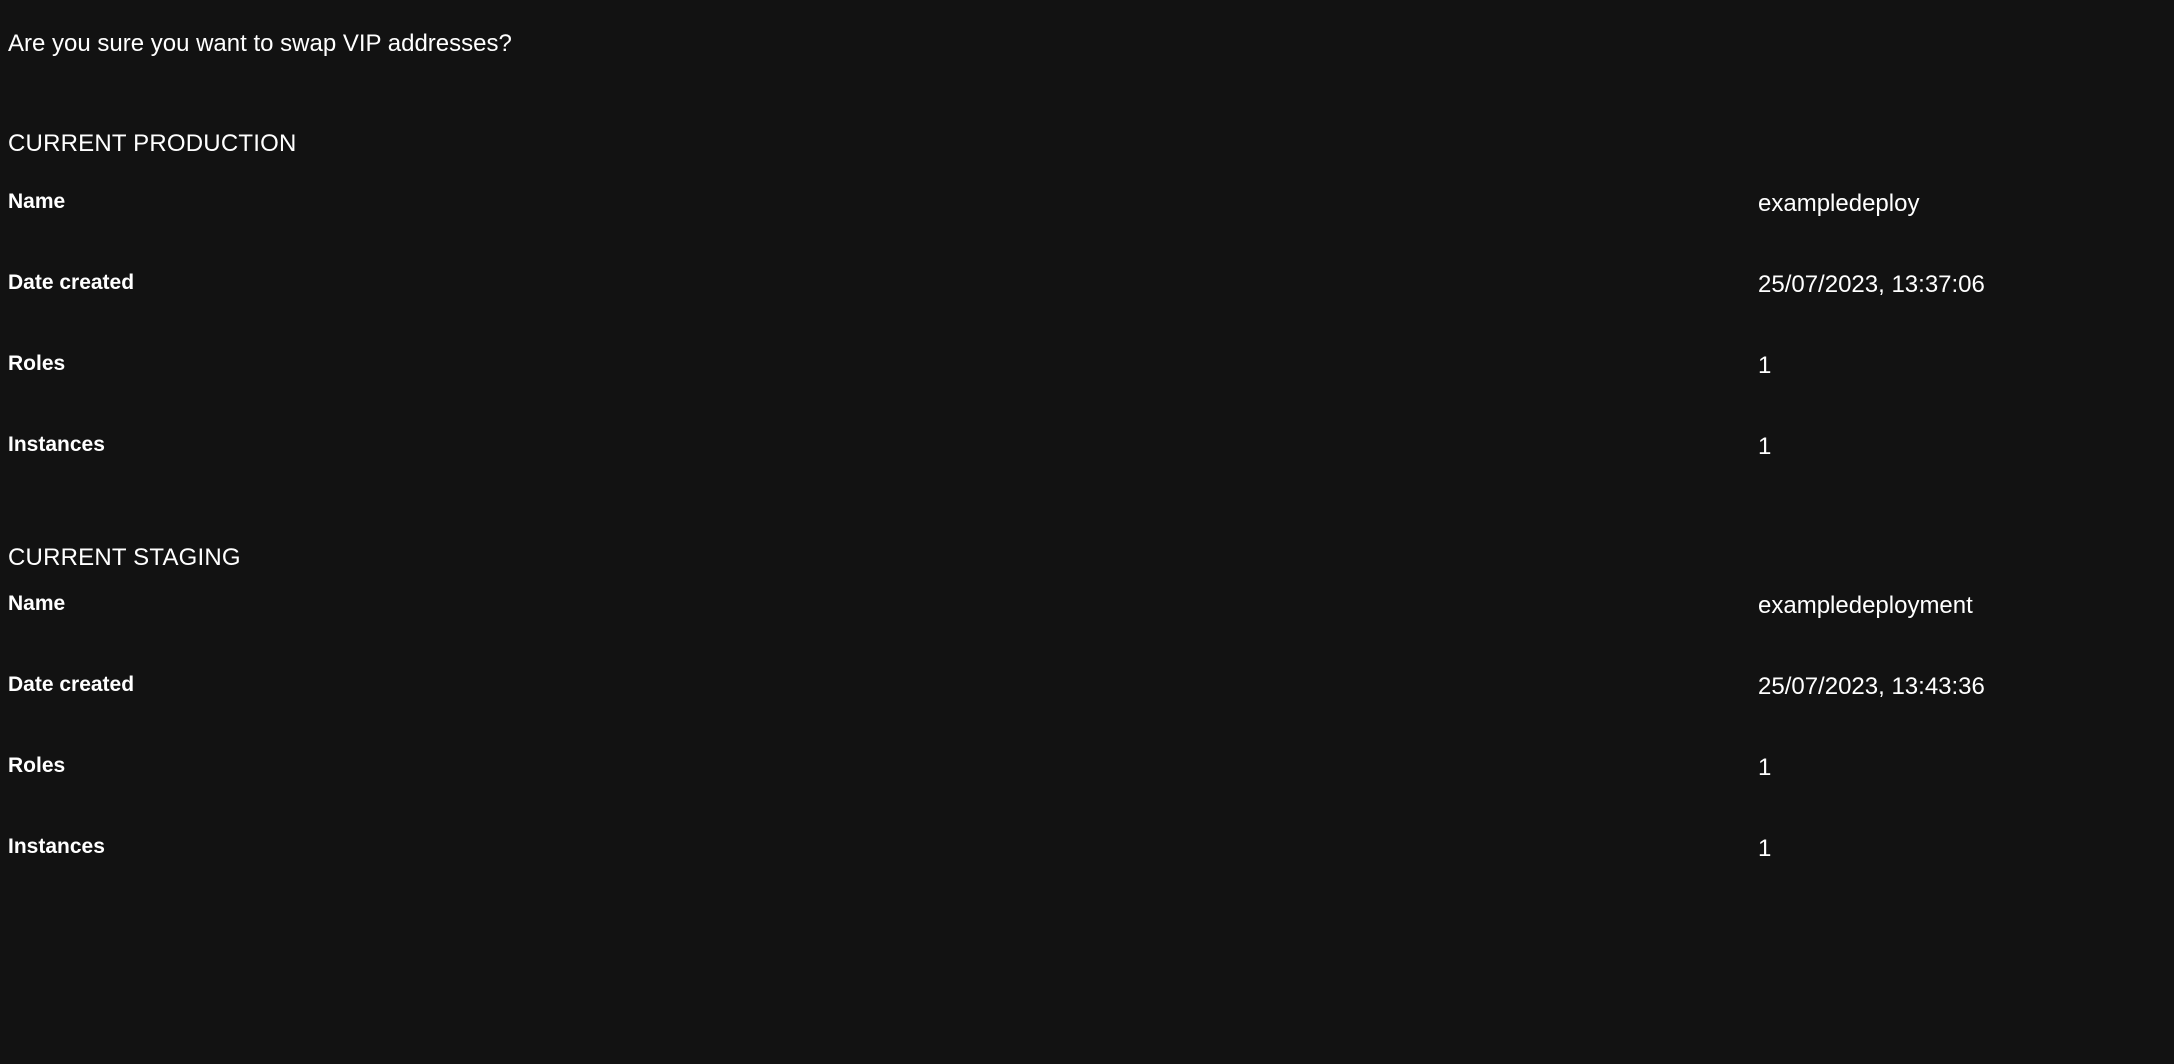  I want to click on row-value-date-created: 25/07/2023, 13:43:36, so click(1871, 686).